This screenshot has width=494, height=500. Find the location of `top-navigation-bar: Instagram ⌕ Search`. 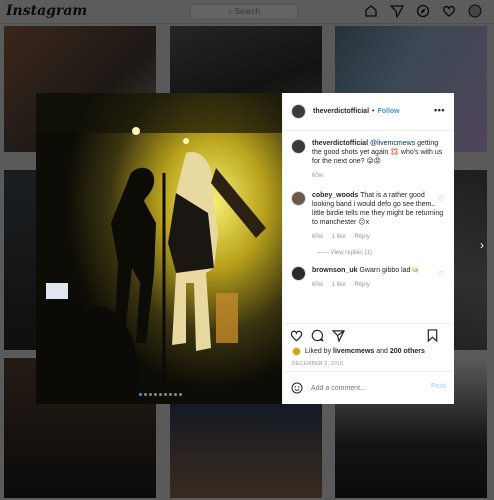

top-navigation-bar: Instagram ⌕ Search is located at coordinates (247, 12).